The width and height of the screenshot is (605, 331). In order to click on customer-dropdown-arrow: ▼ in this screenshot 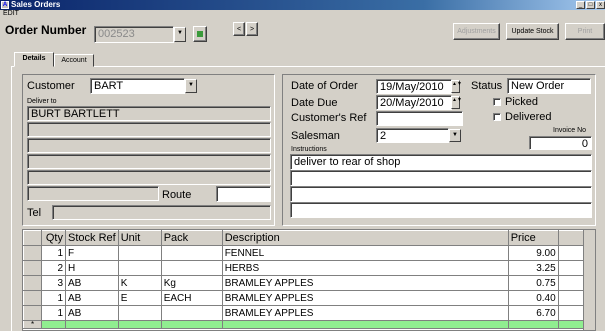, I will do `click(191, 86)`.